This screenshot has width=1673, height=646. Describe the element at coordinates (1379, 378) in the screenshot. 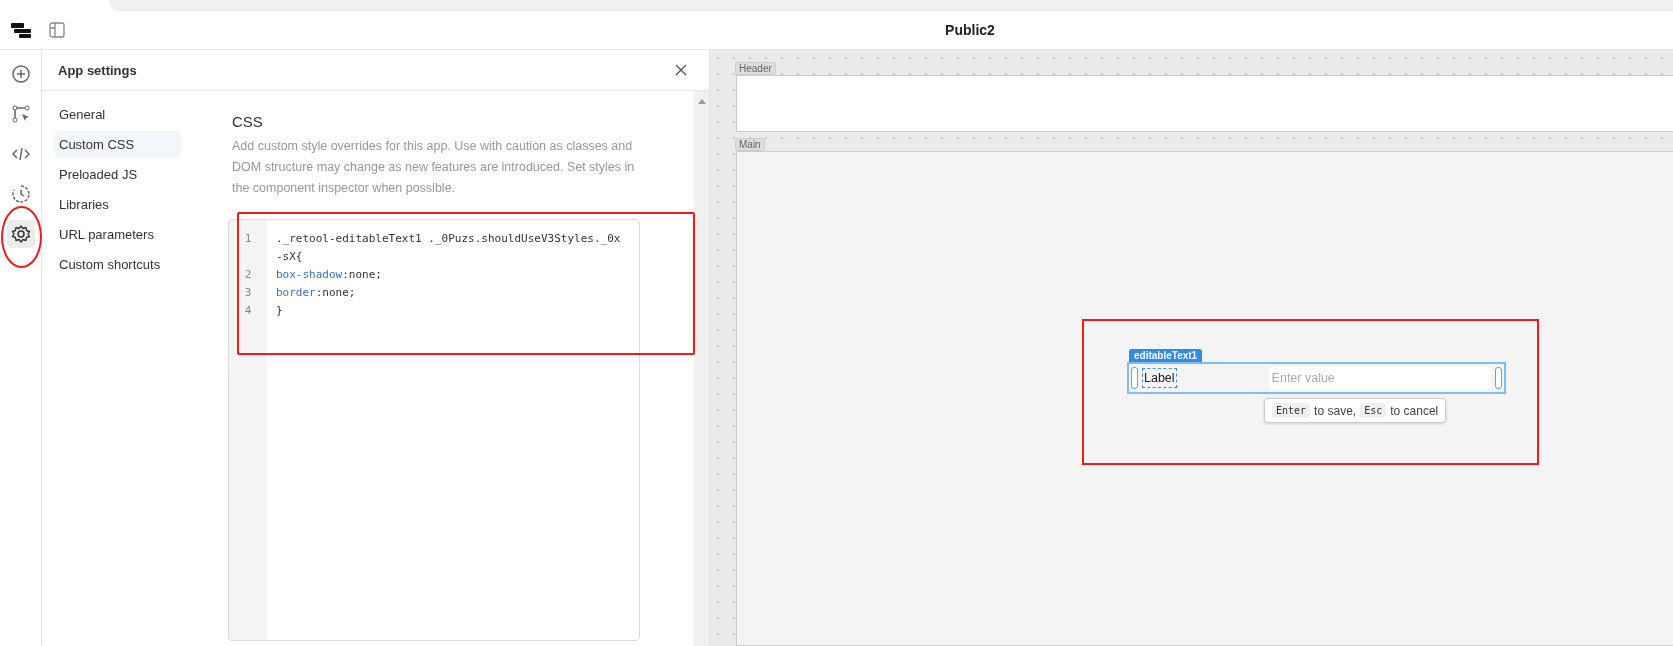

I see `value-input: Enter value` at that location.